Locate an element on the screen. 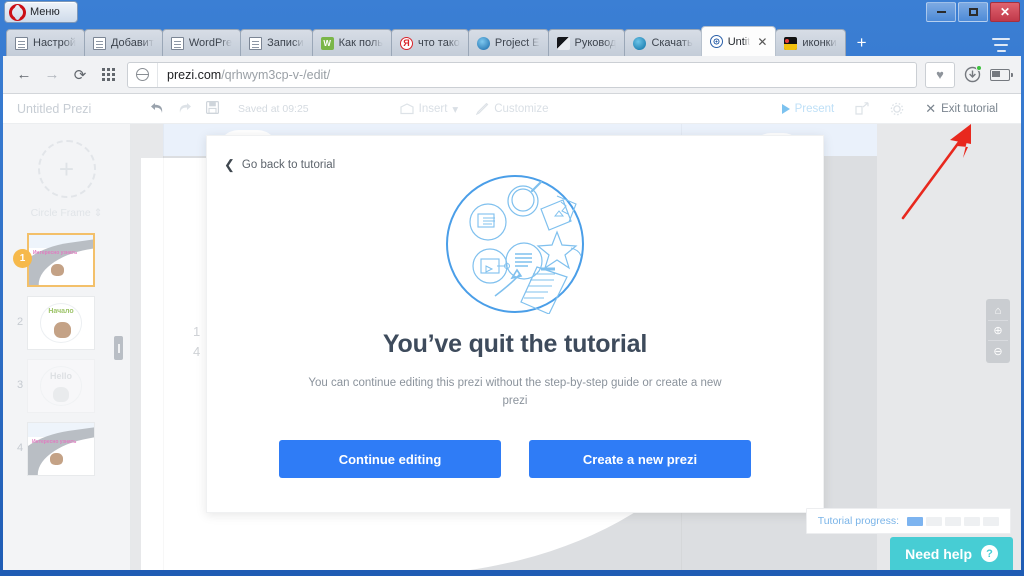 The width and height of the screenshot is (1024, 576). zoom-out-icon: ⊖ is located at coordinates (998, 351).